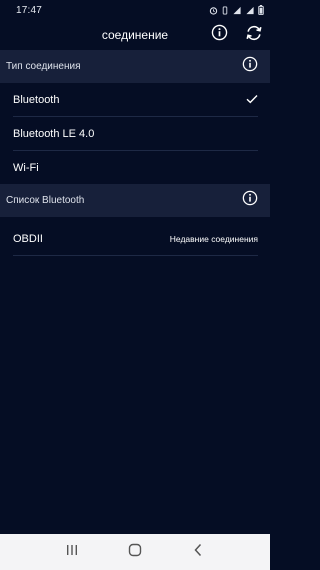  Describe the element at coordinates (261, 10) in the screenshot. I see `battery-icon` at that location.